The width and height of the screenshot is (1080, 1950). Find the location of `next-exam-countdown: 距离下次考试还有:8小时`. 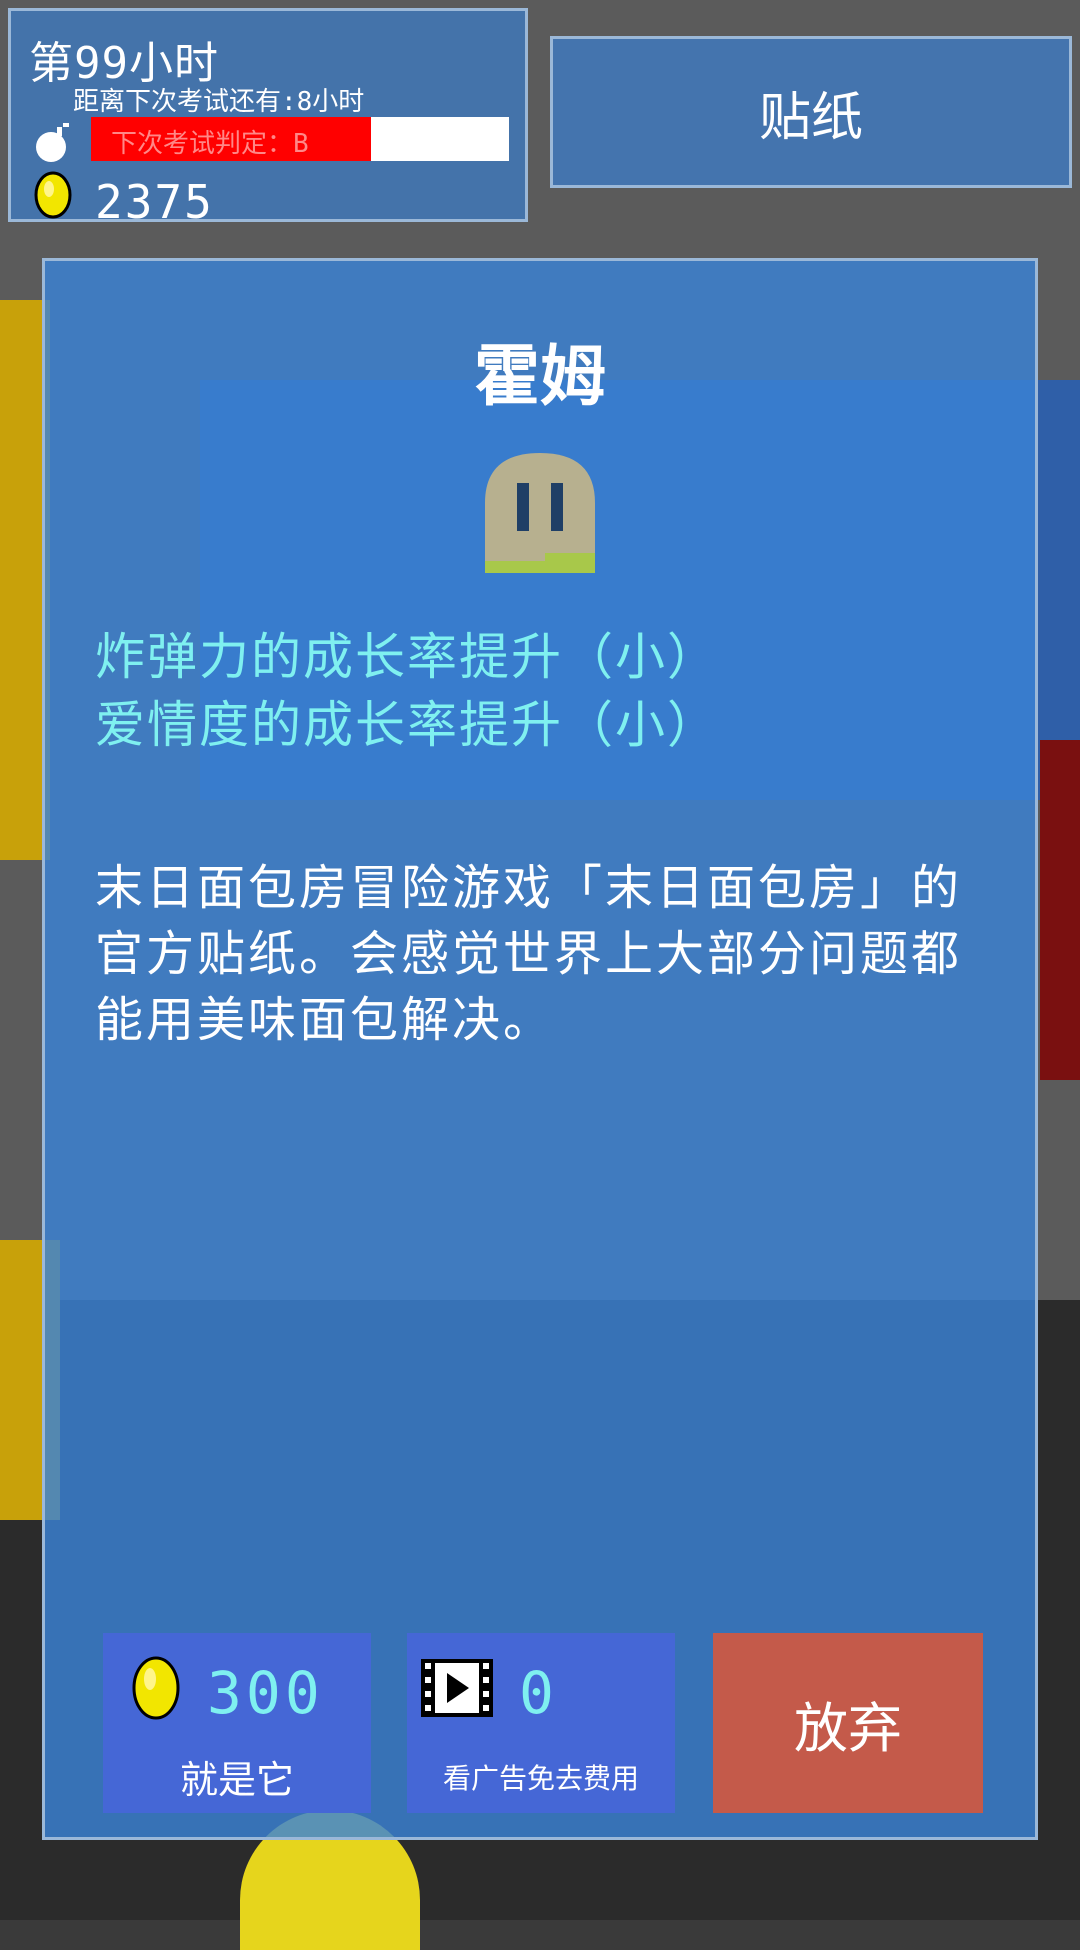

next-exam-countdown: 距离下次考试还有:8小时 is located at coordinates (219, 102).